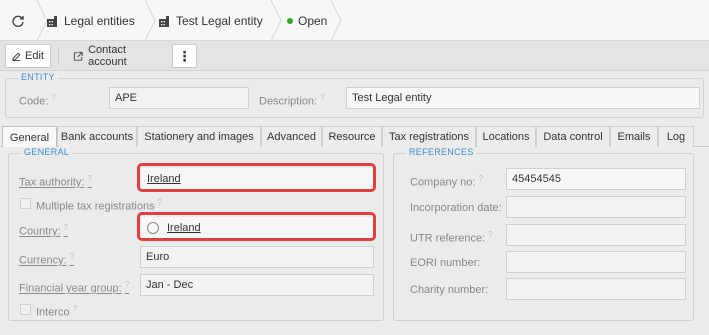 Image resolution: width=709 pixels, height=335 pixels. I want to click on status-badge: Open, so click(307, 20).